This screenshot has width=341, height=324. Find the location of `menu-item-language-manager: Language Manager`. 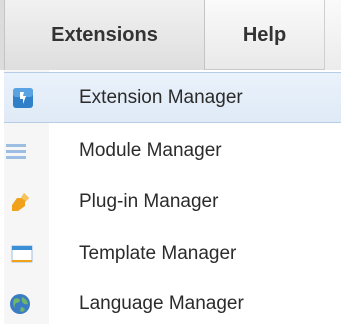

menu-item-language-manager: Language Manager is located at coordinates (172, 301).